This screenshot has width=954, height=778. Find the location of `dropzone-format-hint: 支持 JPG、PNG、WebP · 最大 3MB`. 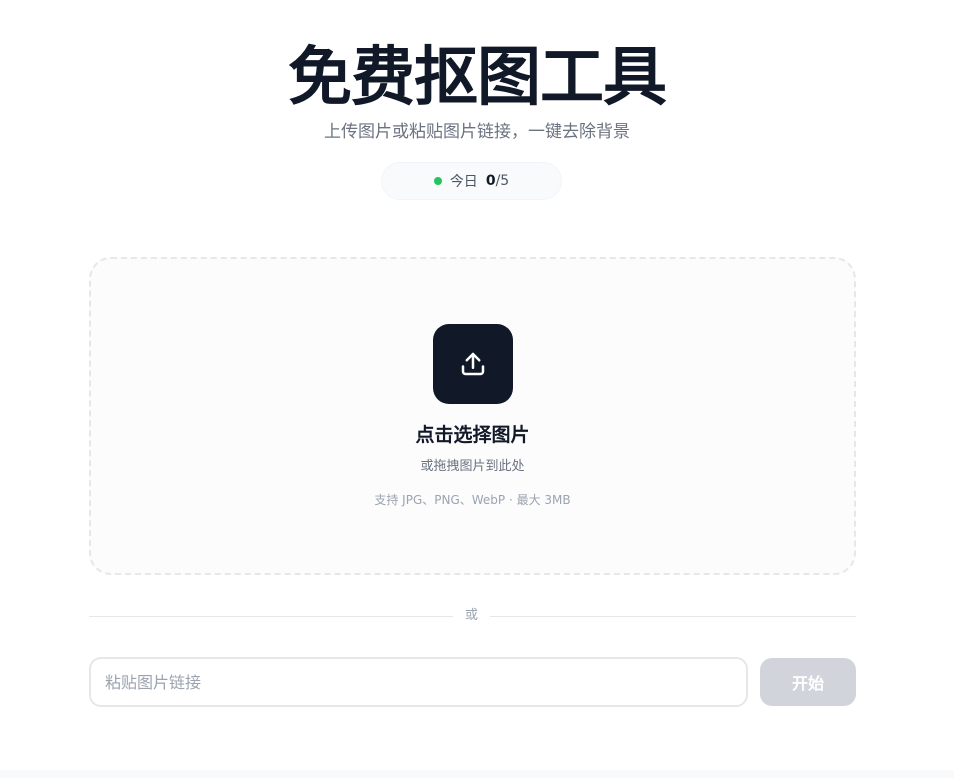

dropzone-format-hint: 支持 JPG、PNG、WebP · 最大 3MB is located at coordinates (472, 500).